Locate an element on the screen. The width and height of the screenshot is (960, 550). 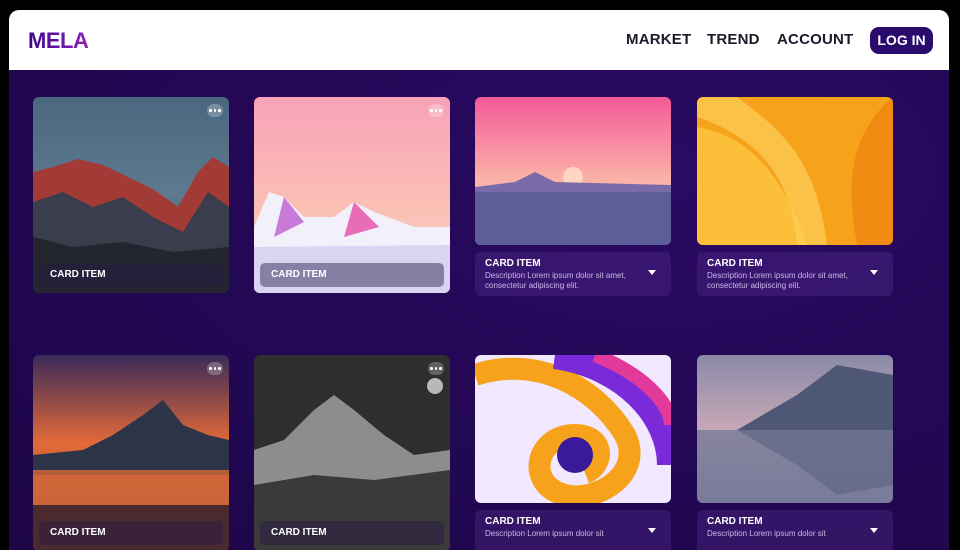
colorful-swirl-abstract is located at coordinates (573, 429).